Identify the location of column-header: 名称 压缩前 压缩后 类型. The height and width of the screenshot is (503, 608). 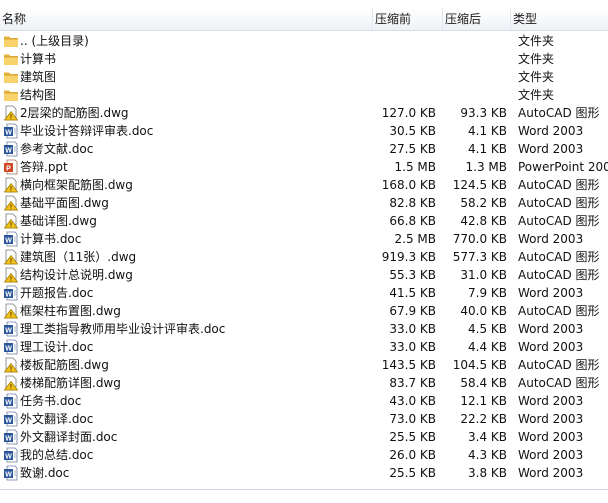
(304, 19).